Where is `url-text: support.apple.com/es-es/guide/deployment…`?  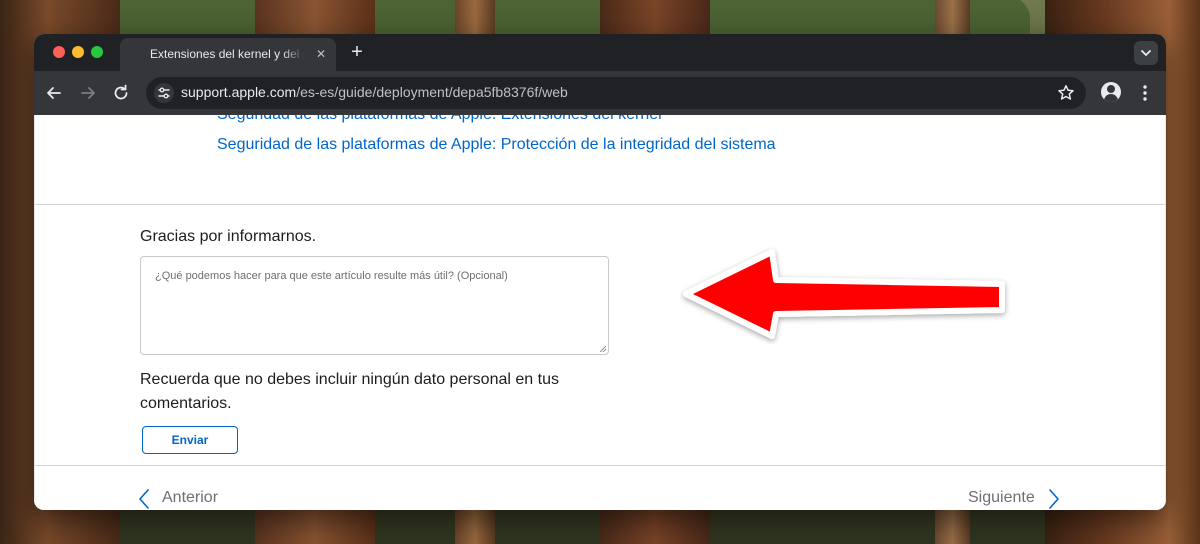
url-text: support.apple.com/es-es/guide/deployment… is located at coordinates (374, 92).